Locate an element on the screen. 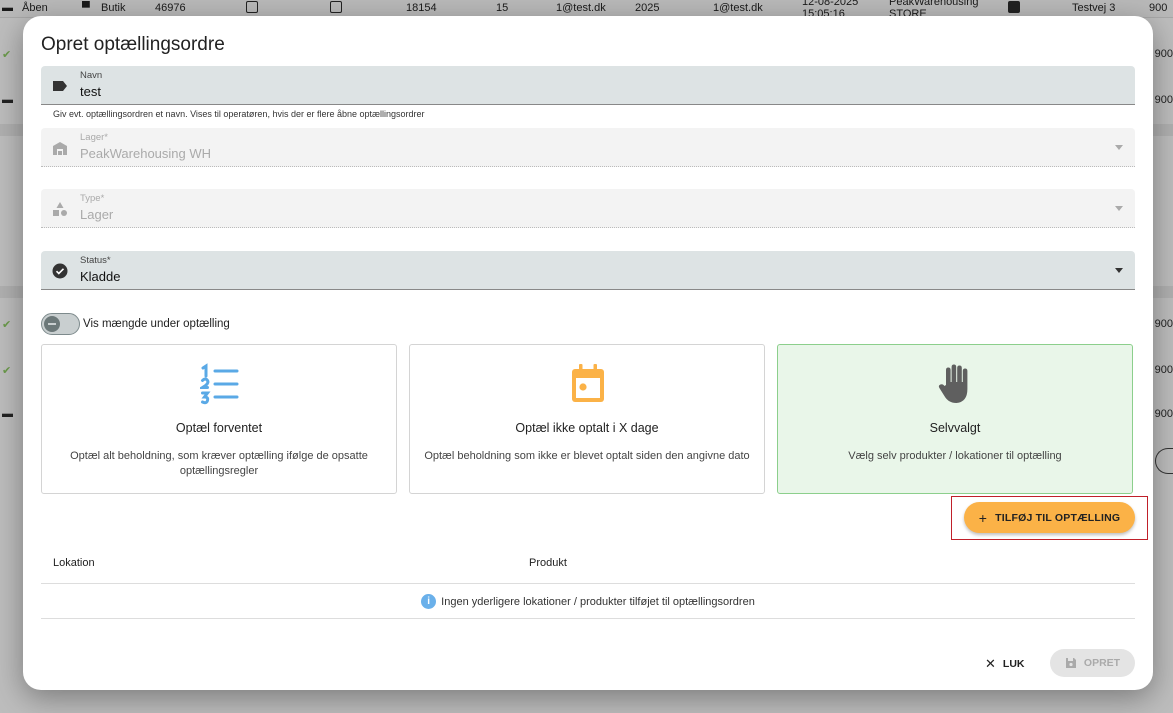 The image size is (1173, 713). name-label: Navn is located at coordinates (91, 75).